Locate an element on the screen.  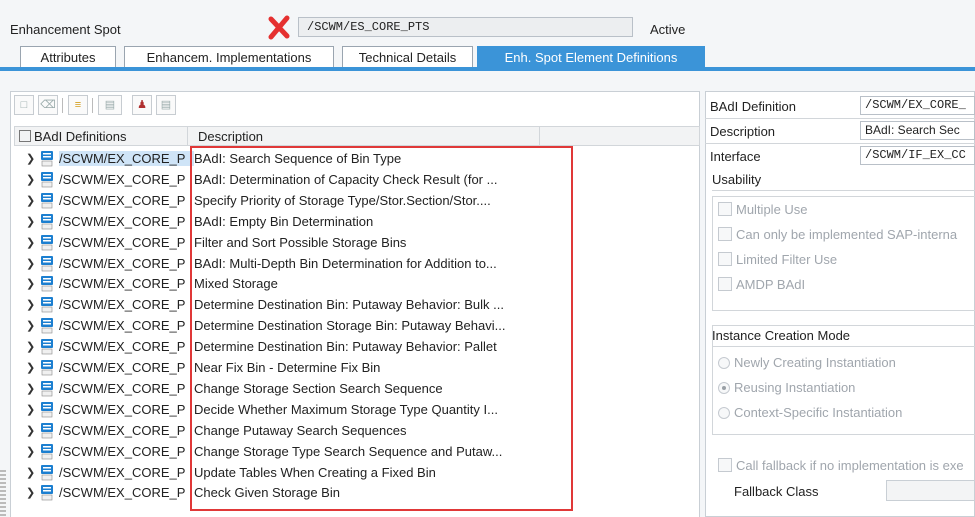
description-field: BAdI: Search Sec is located at coordinates (917, 130).